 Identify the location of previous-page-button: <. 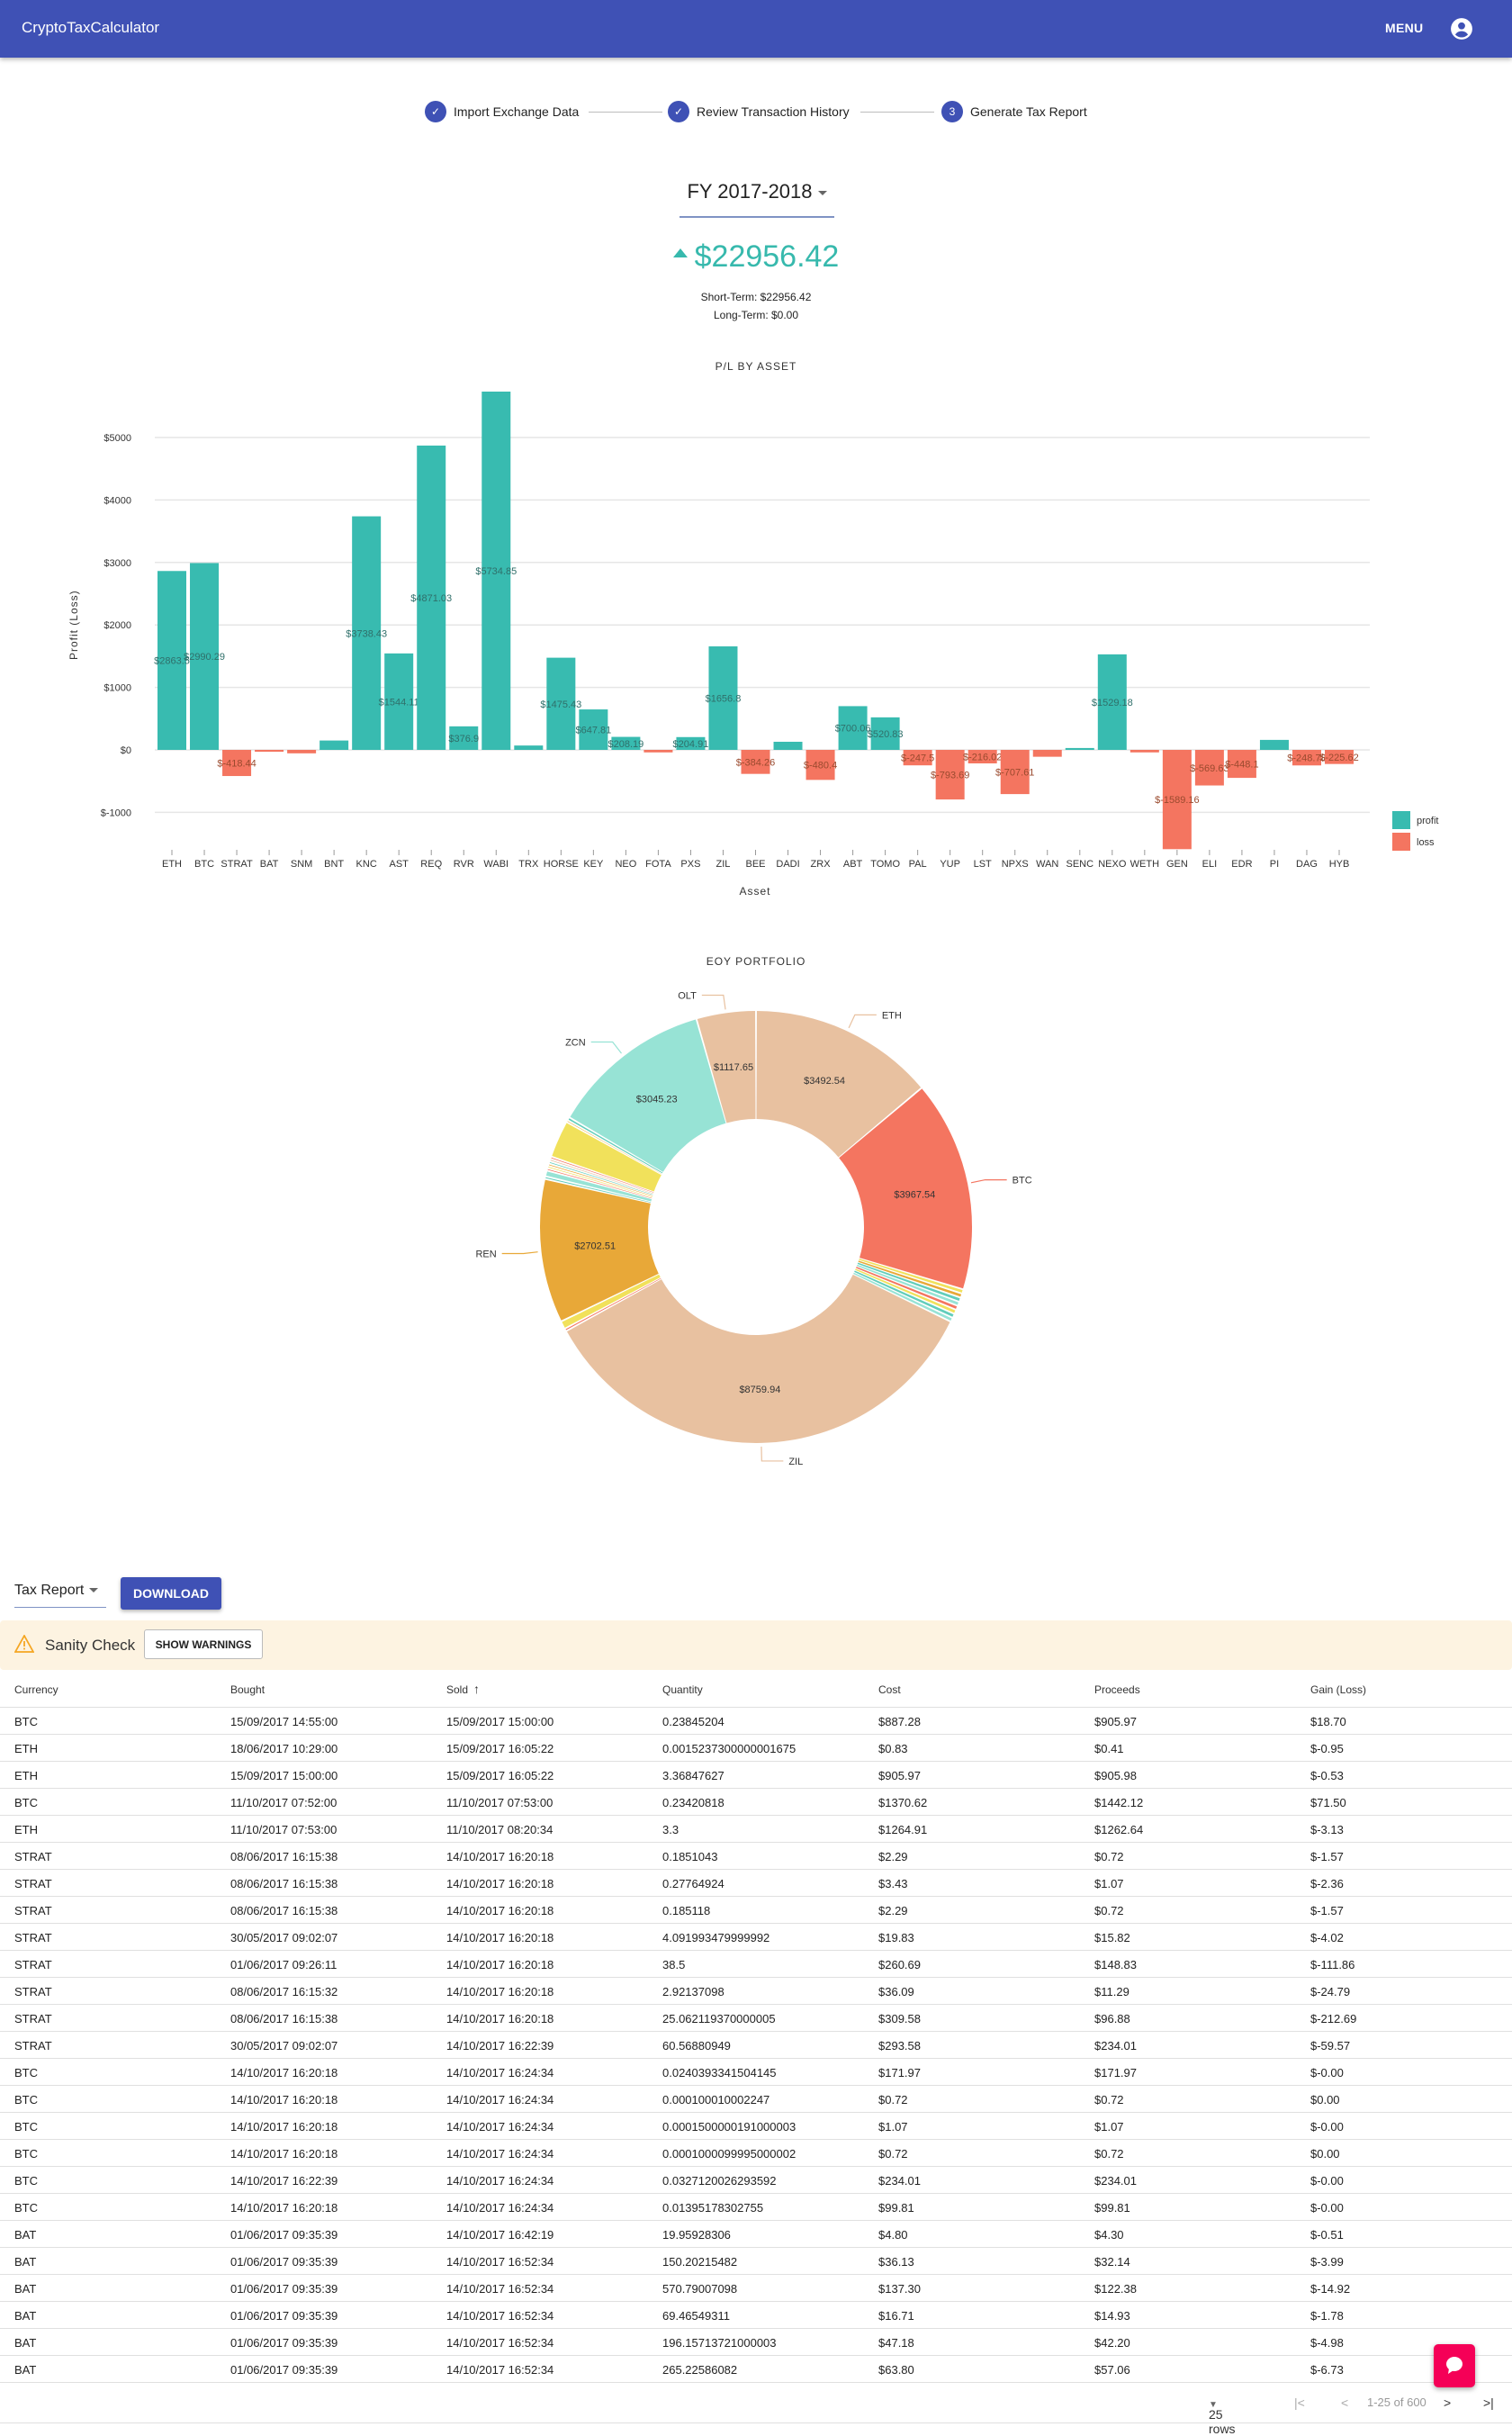
(1344, 2402).